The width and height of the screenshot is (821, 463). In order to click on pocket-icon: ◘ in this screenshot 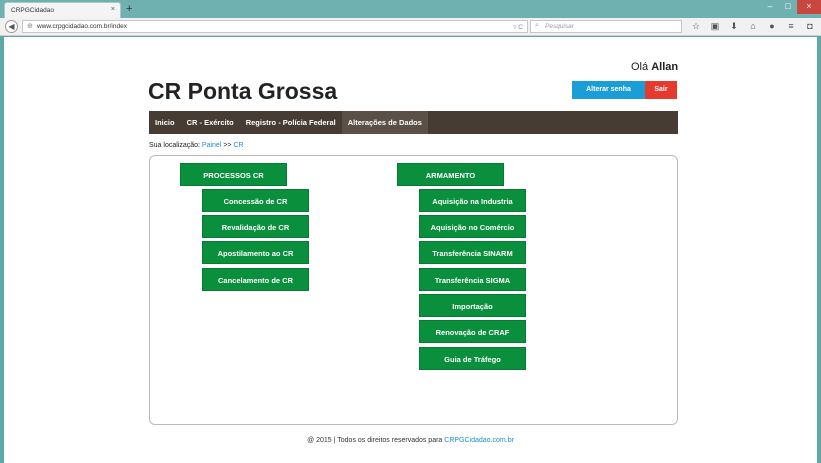, I will do `click(810, 26)`.